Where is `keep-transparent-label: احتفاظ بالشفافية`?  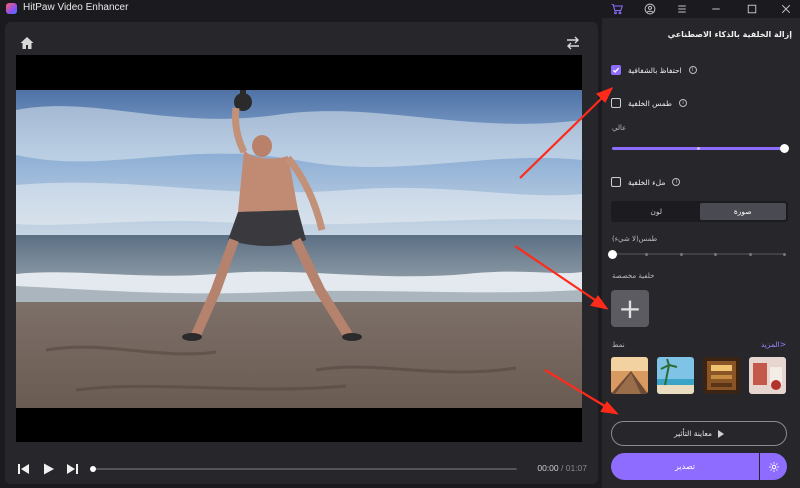
keep-transparent-label: احتفاظ بالشفافية is located at coordinates (655, 70).